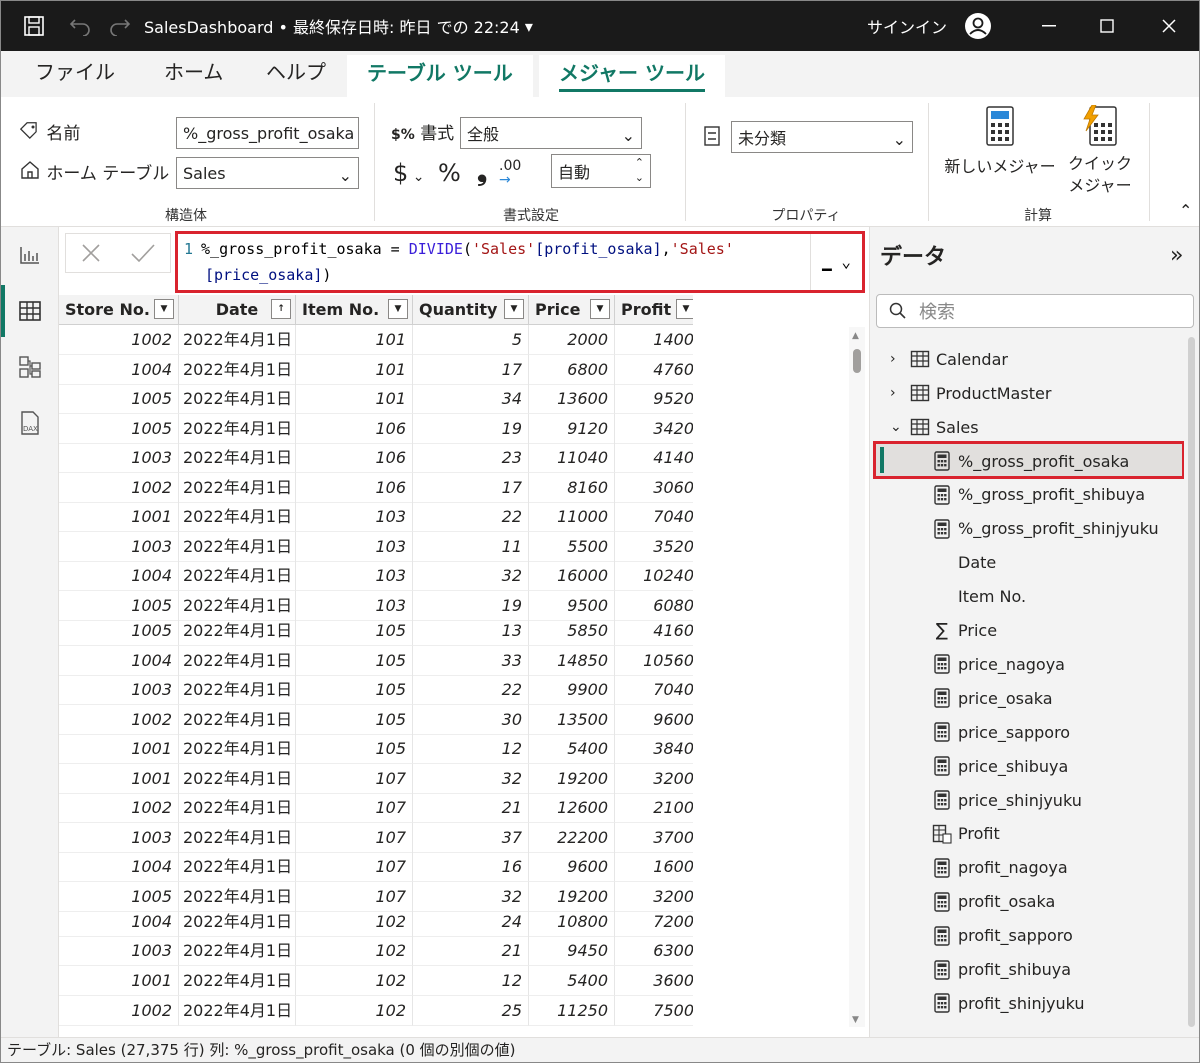  What do you see at coordinates (482, 172) in the screenshot?
I see `comma-button: ❟` at bounding box center [482, 172].